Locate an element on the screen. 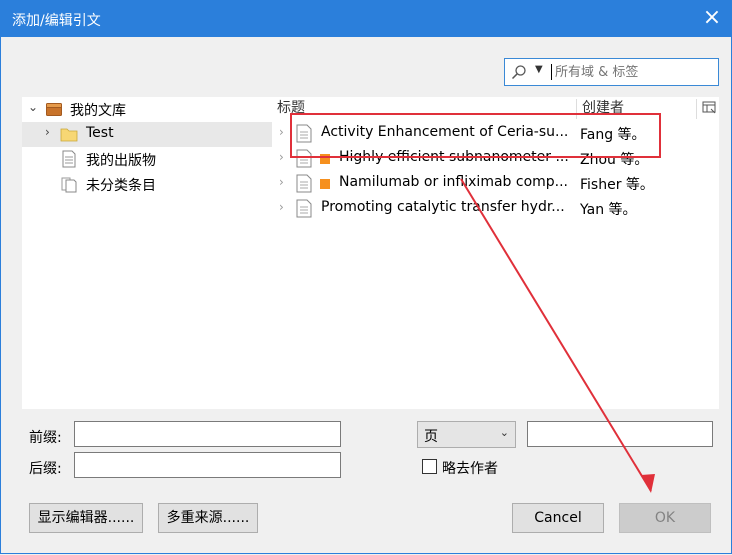 This screenshot has width=732, height=555. item-creator: Yan 等。 is located at coordinates (608, 210).